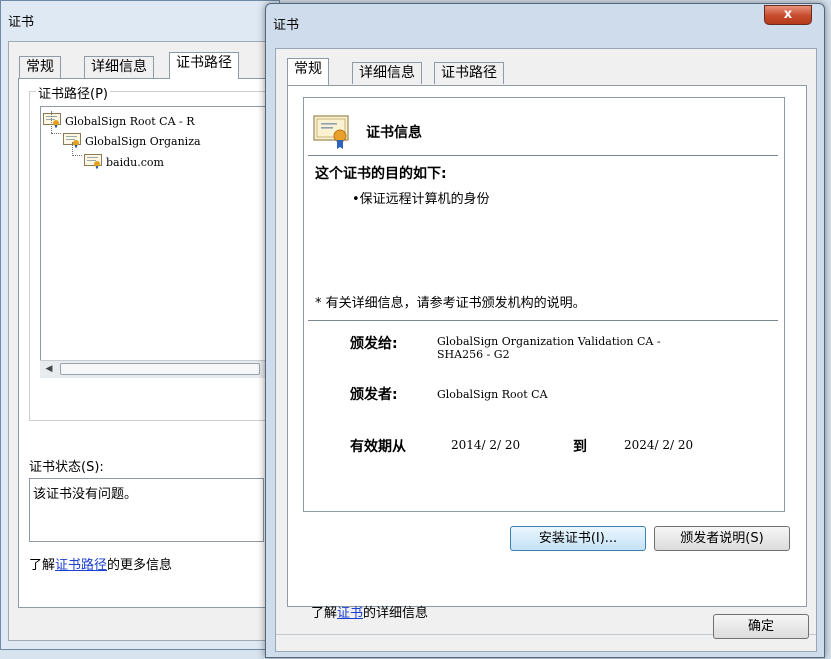 The height and width of the screenshot is (659, 831). What do you see at coordinates (146, 510) in the screenshot?
I see `certificate-status-box: 该证书没有问题。` at bounding box center [146, 510].